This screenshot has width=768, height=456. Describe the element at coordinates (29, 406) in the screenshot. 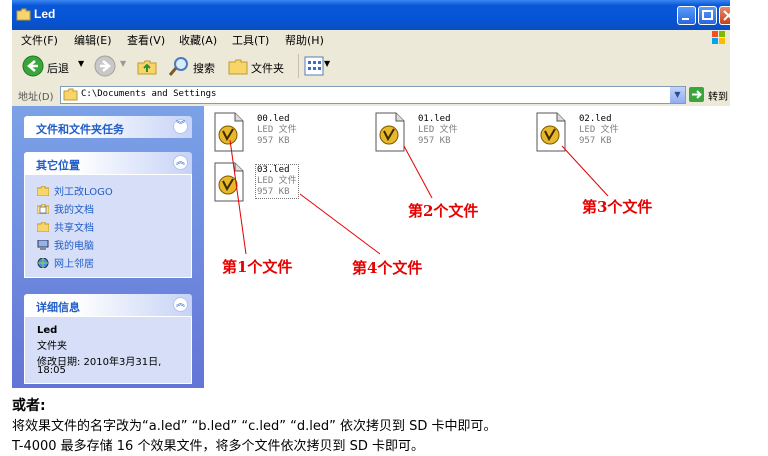

I see `notes-heading: 或者:` at that location.